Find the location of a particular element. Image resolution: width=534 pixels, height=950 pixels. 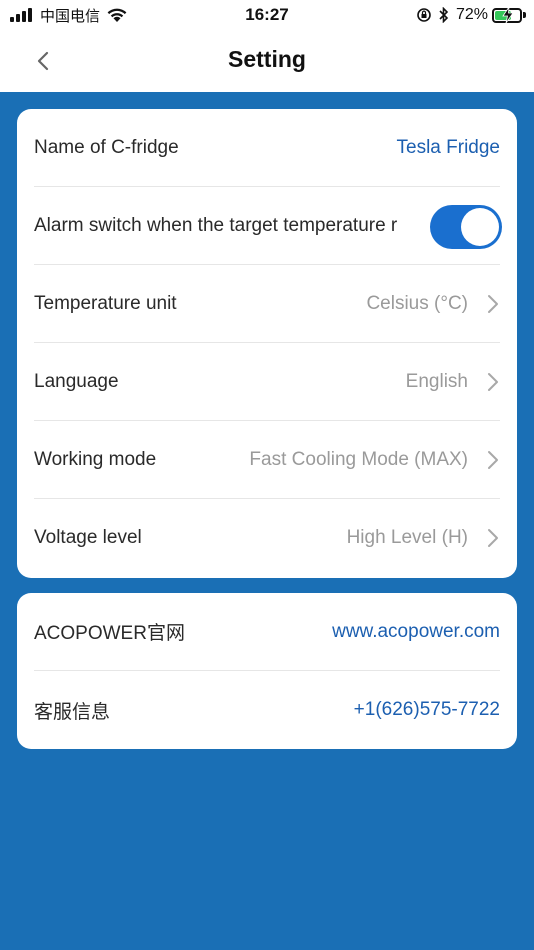

voltage-level-value: High Level (H) is located at coordinates (407, 537).